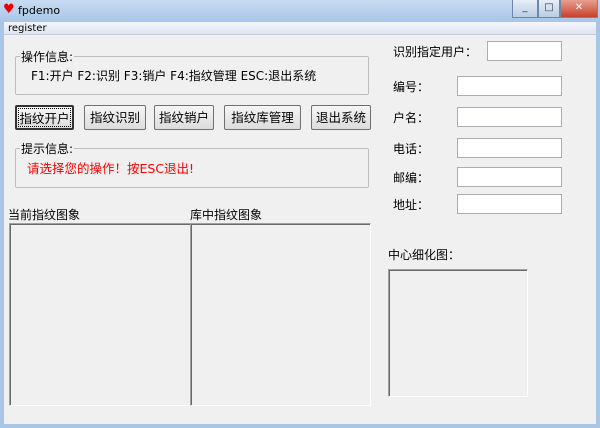 The width and height of the screenshot is (600, 428). What do you see at coordinates (579, 9) in the screenshot?
I see `close-button: ✕` at bounding box center [579, 9].